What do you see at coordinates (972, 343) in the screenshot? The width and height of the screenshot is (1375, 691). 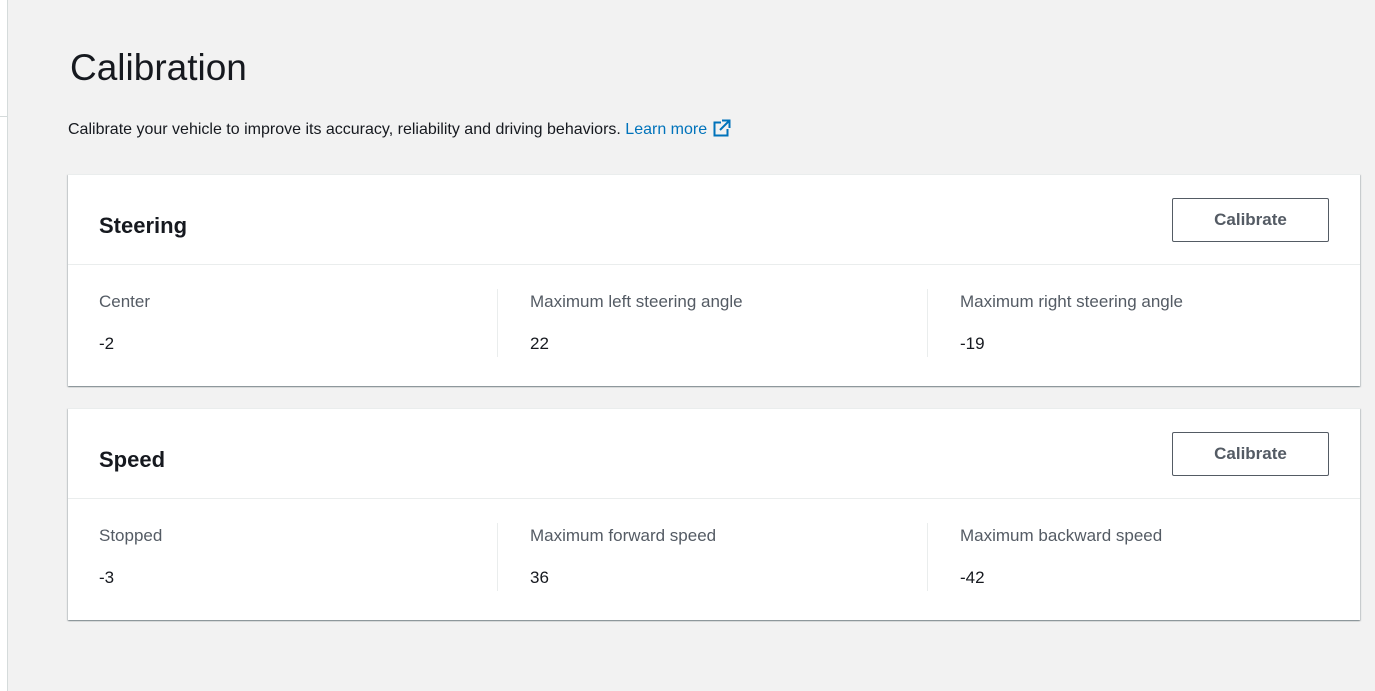 I see `field-value: -19` at bounding box center [972, 343].